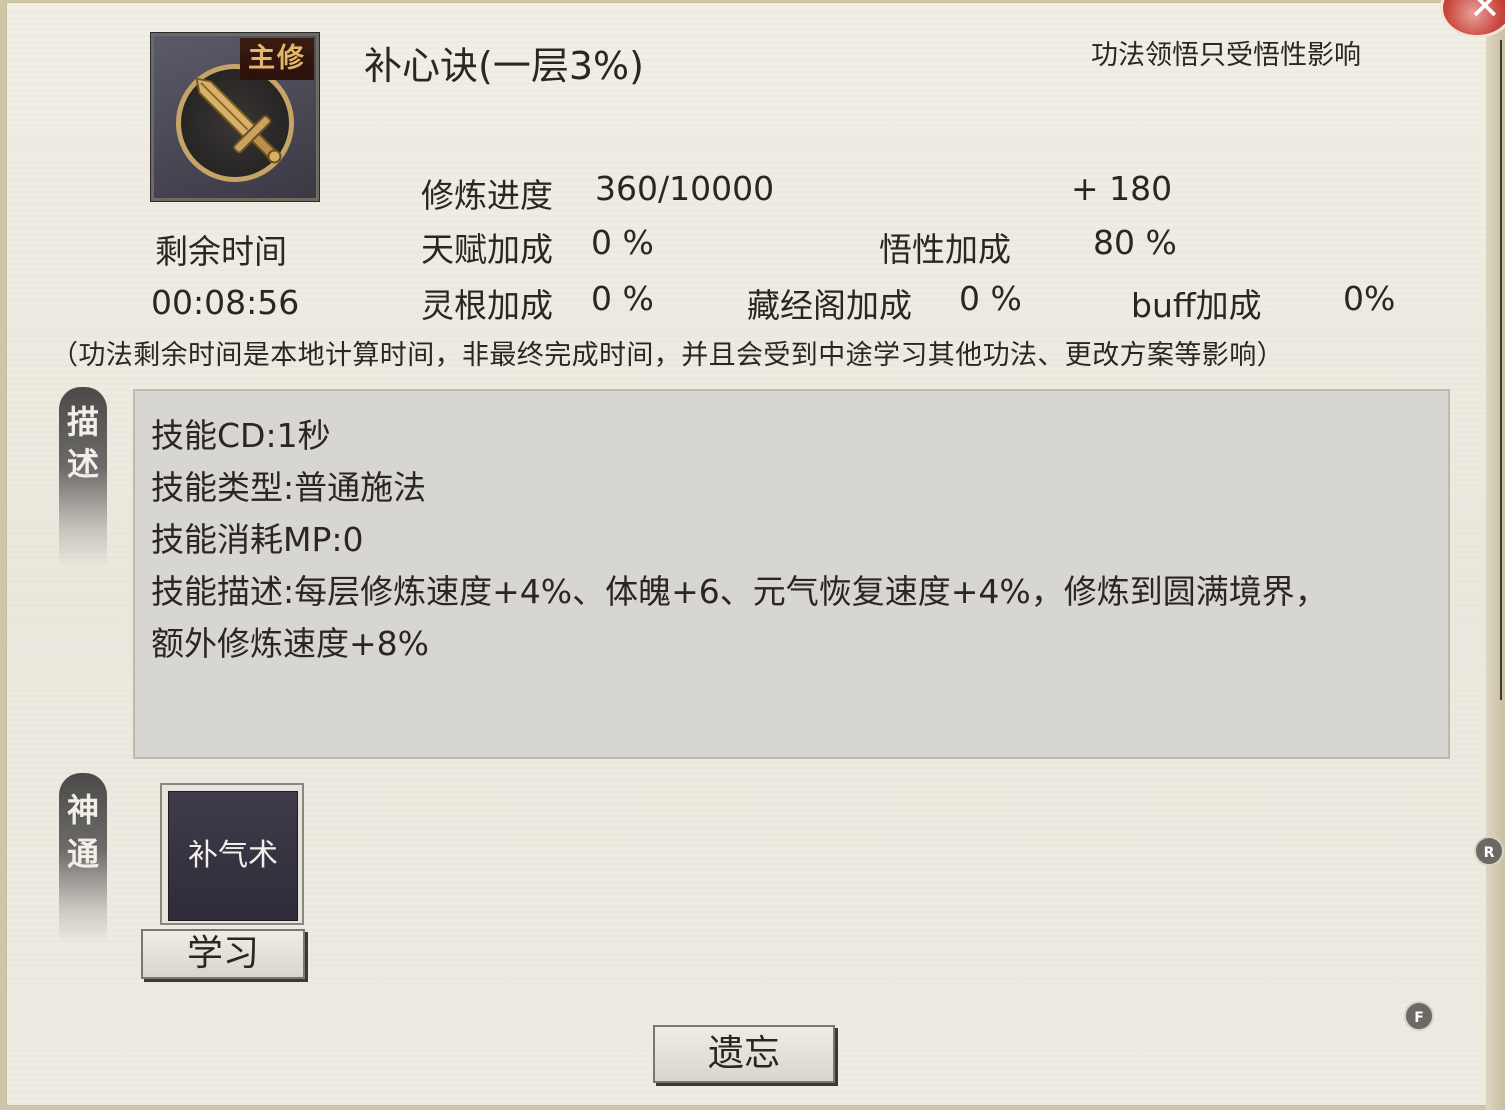 This screenshot has height=1110, width=1505. Describe the element at coordinates (1196, 305) in the screenshot. I see `buff-bonus-label: buff加成` at that location.